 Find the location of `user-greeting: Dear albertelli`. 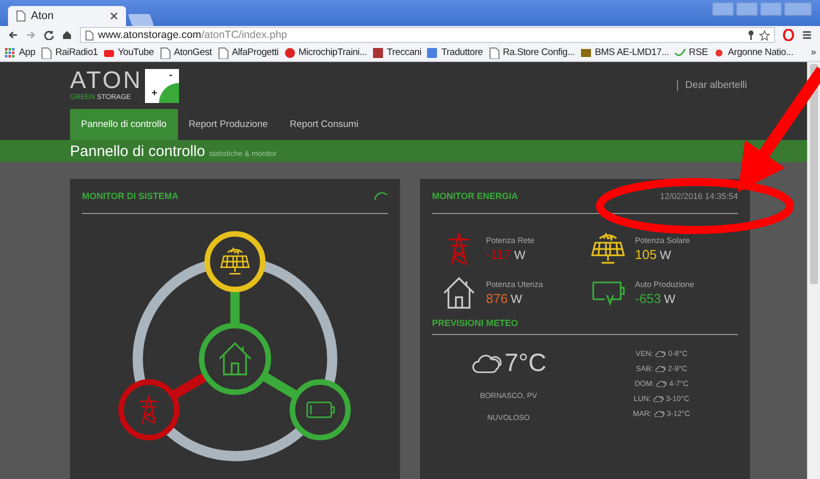

user-greeting: Dear albertelli is located at coordinates (712, 85).